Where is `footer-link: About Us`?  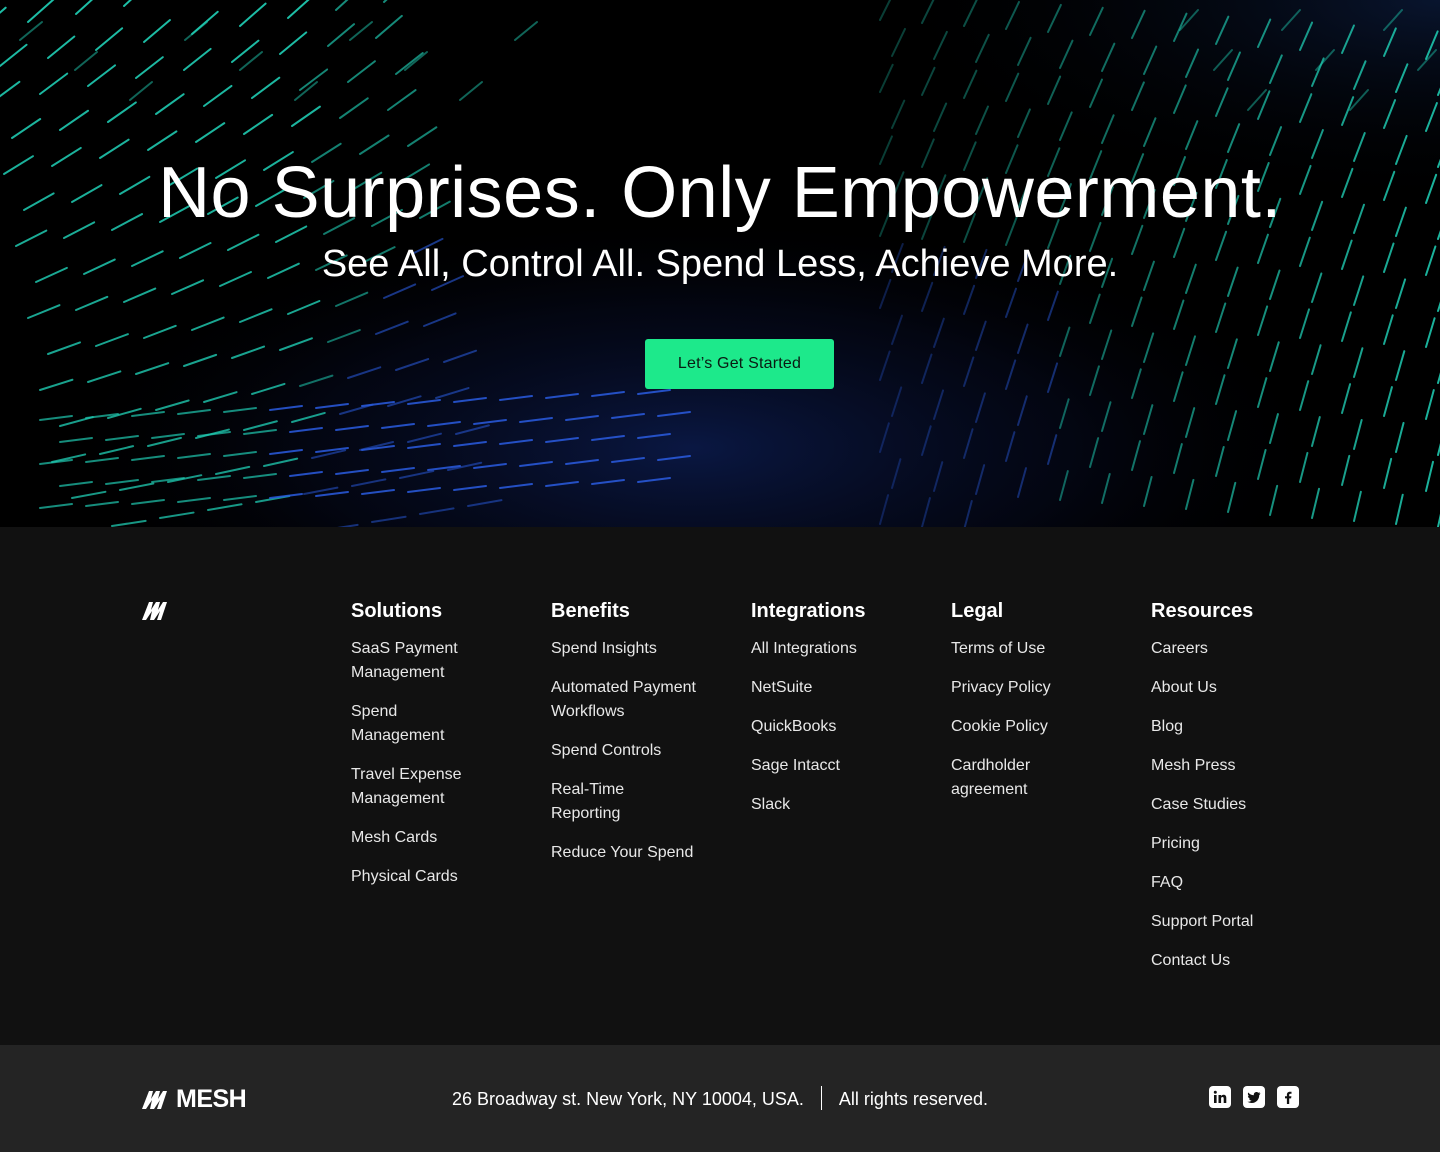 footer-link: About Us is located at coordinates (1241, 688).